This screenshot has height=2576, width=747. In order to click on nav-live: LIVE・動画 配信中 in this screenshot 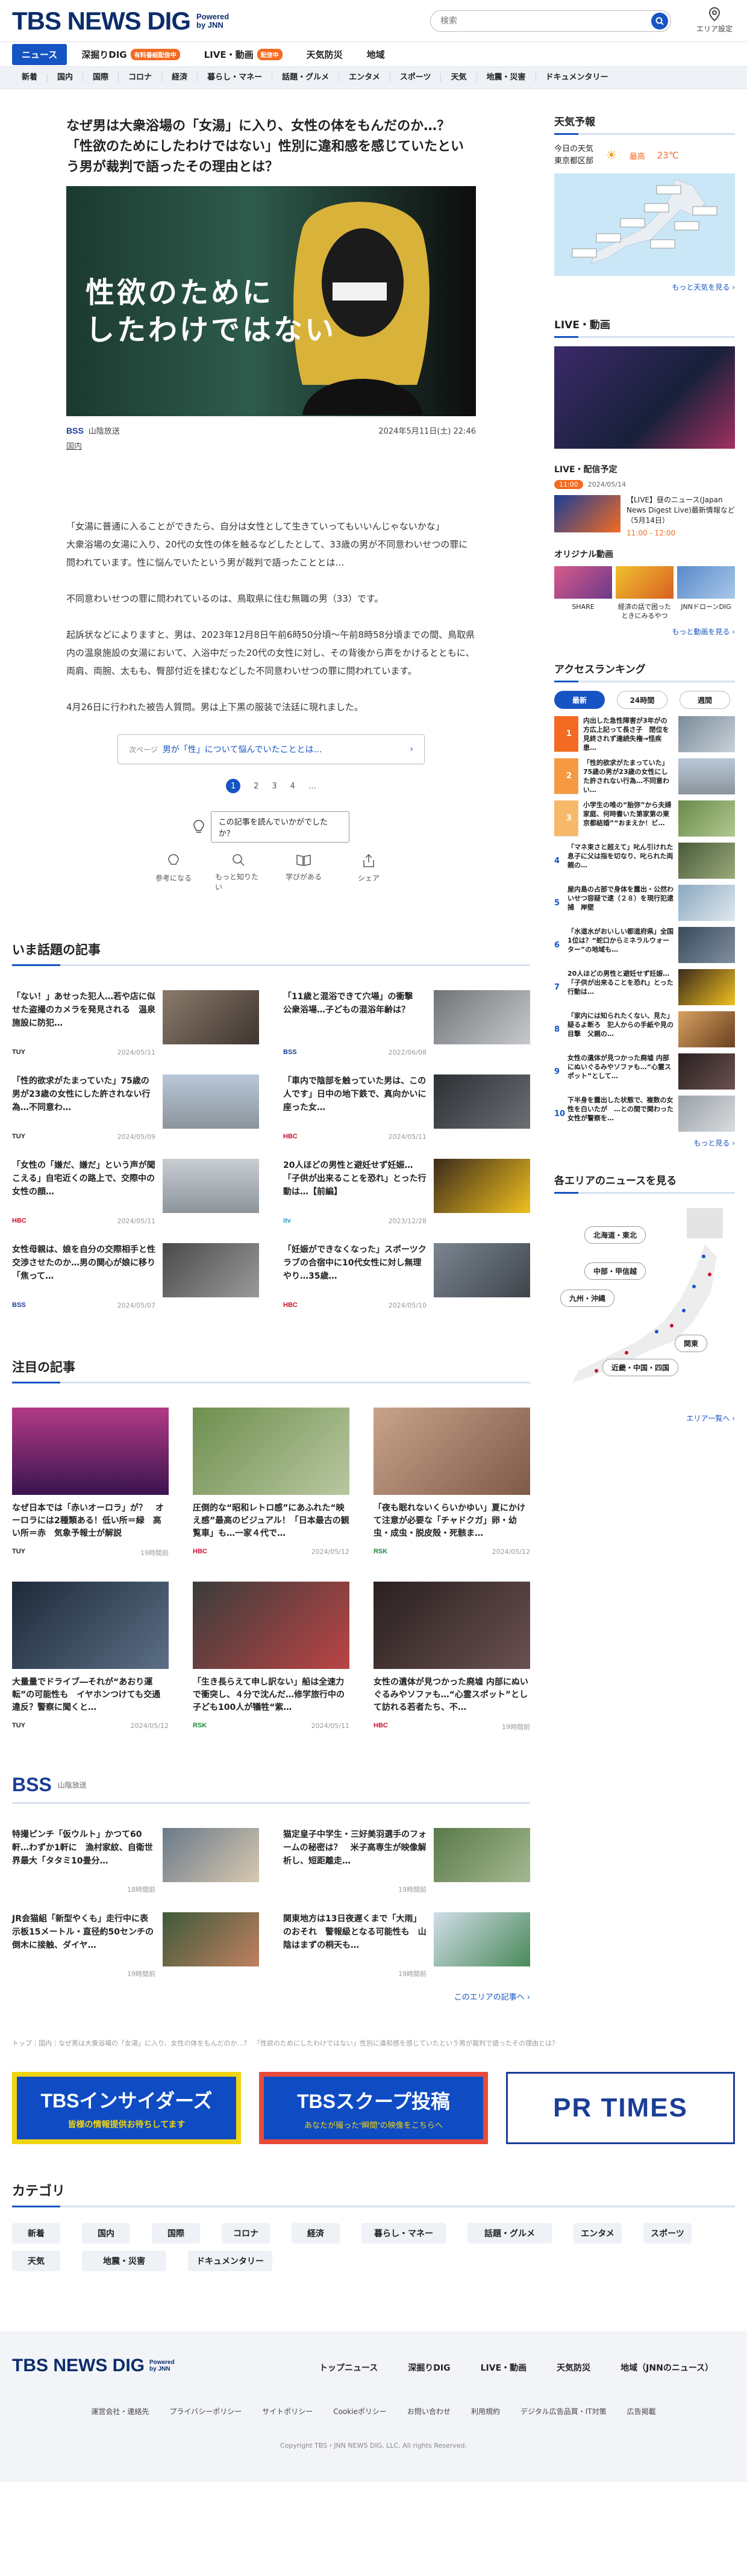, I will do `click(243, 54)`.